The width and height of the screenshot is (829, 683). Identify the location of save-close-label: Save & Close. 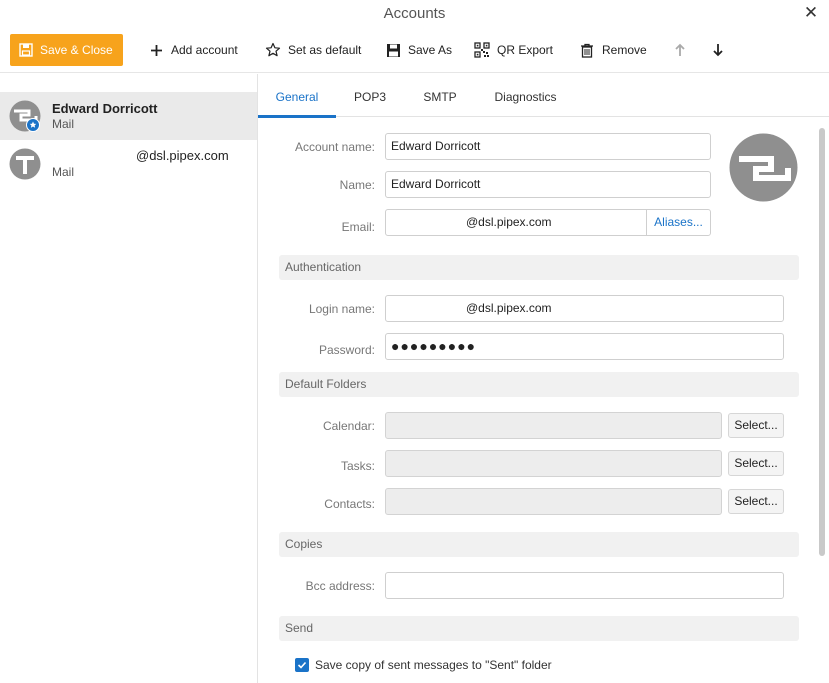
(76, 50).